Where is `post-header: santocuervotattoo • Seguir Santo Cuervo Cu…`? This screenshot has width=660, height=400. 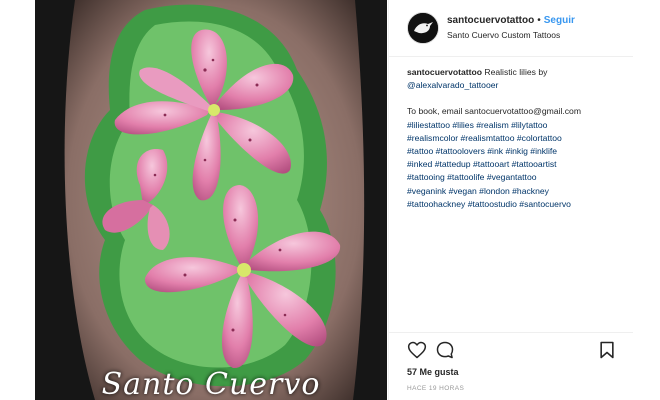
post-header: santocuervotattoo • Seguir Santo Cuervo Cu… is located at coordinates (517, 29).